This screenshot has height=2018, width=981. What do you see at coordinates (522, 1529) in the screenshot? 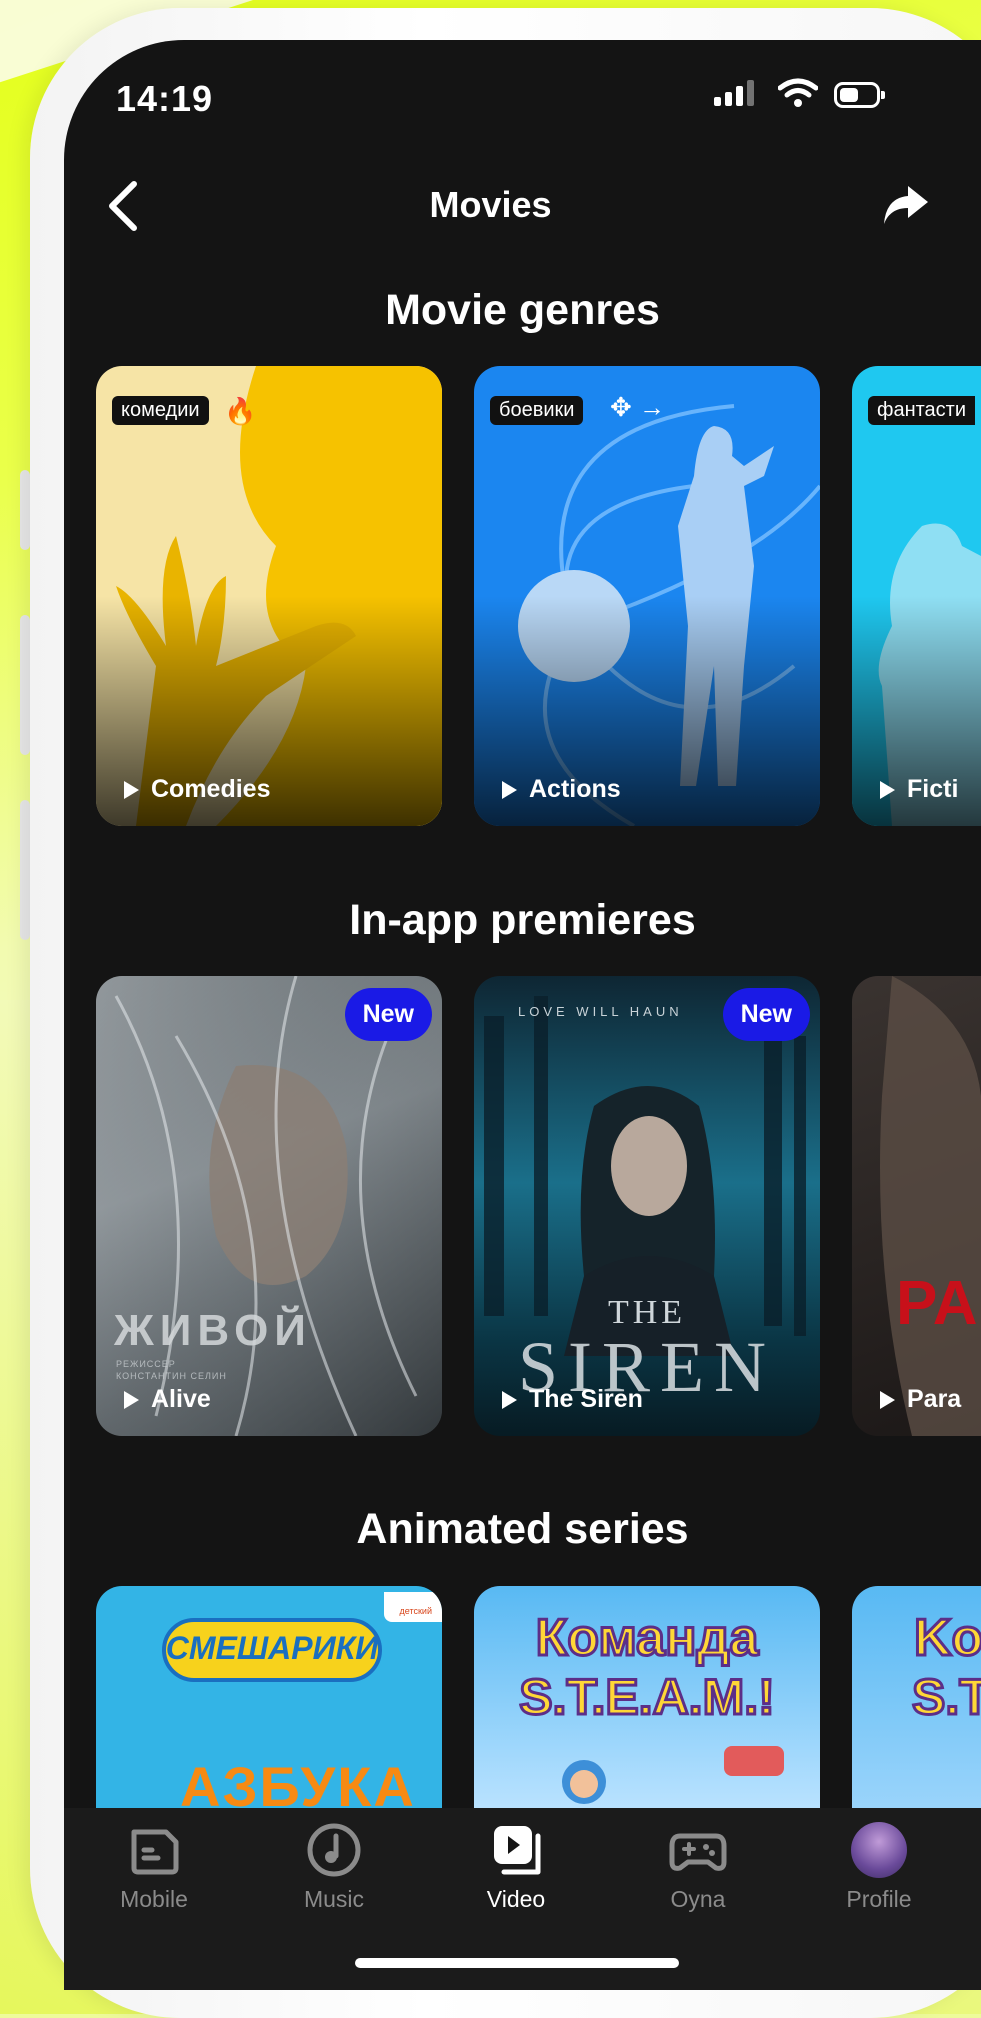
I see `section-title-animated-series: Animated series` at bounding box center [522, 1529].